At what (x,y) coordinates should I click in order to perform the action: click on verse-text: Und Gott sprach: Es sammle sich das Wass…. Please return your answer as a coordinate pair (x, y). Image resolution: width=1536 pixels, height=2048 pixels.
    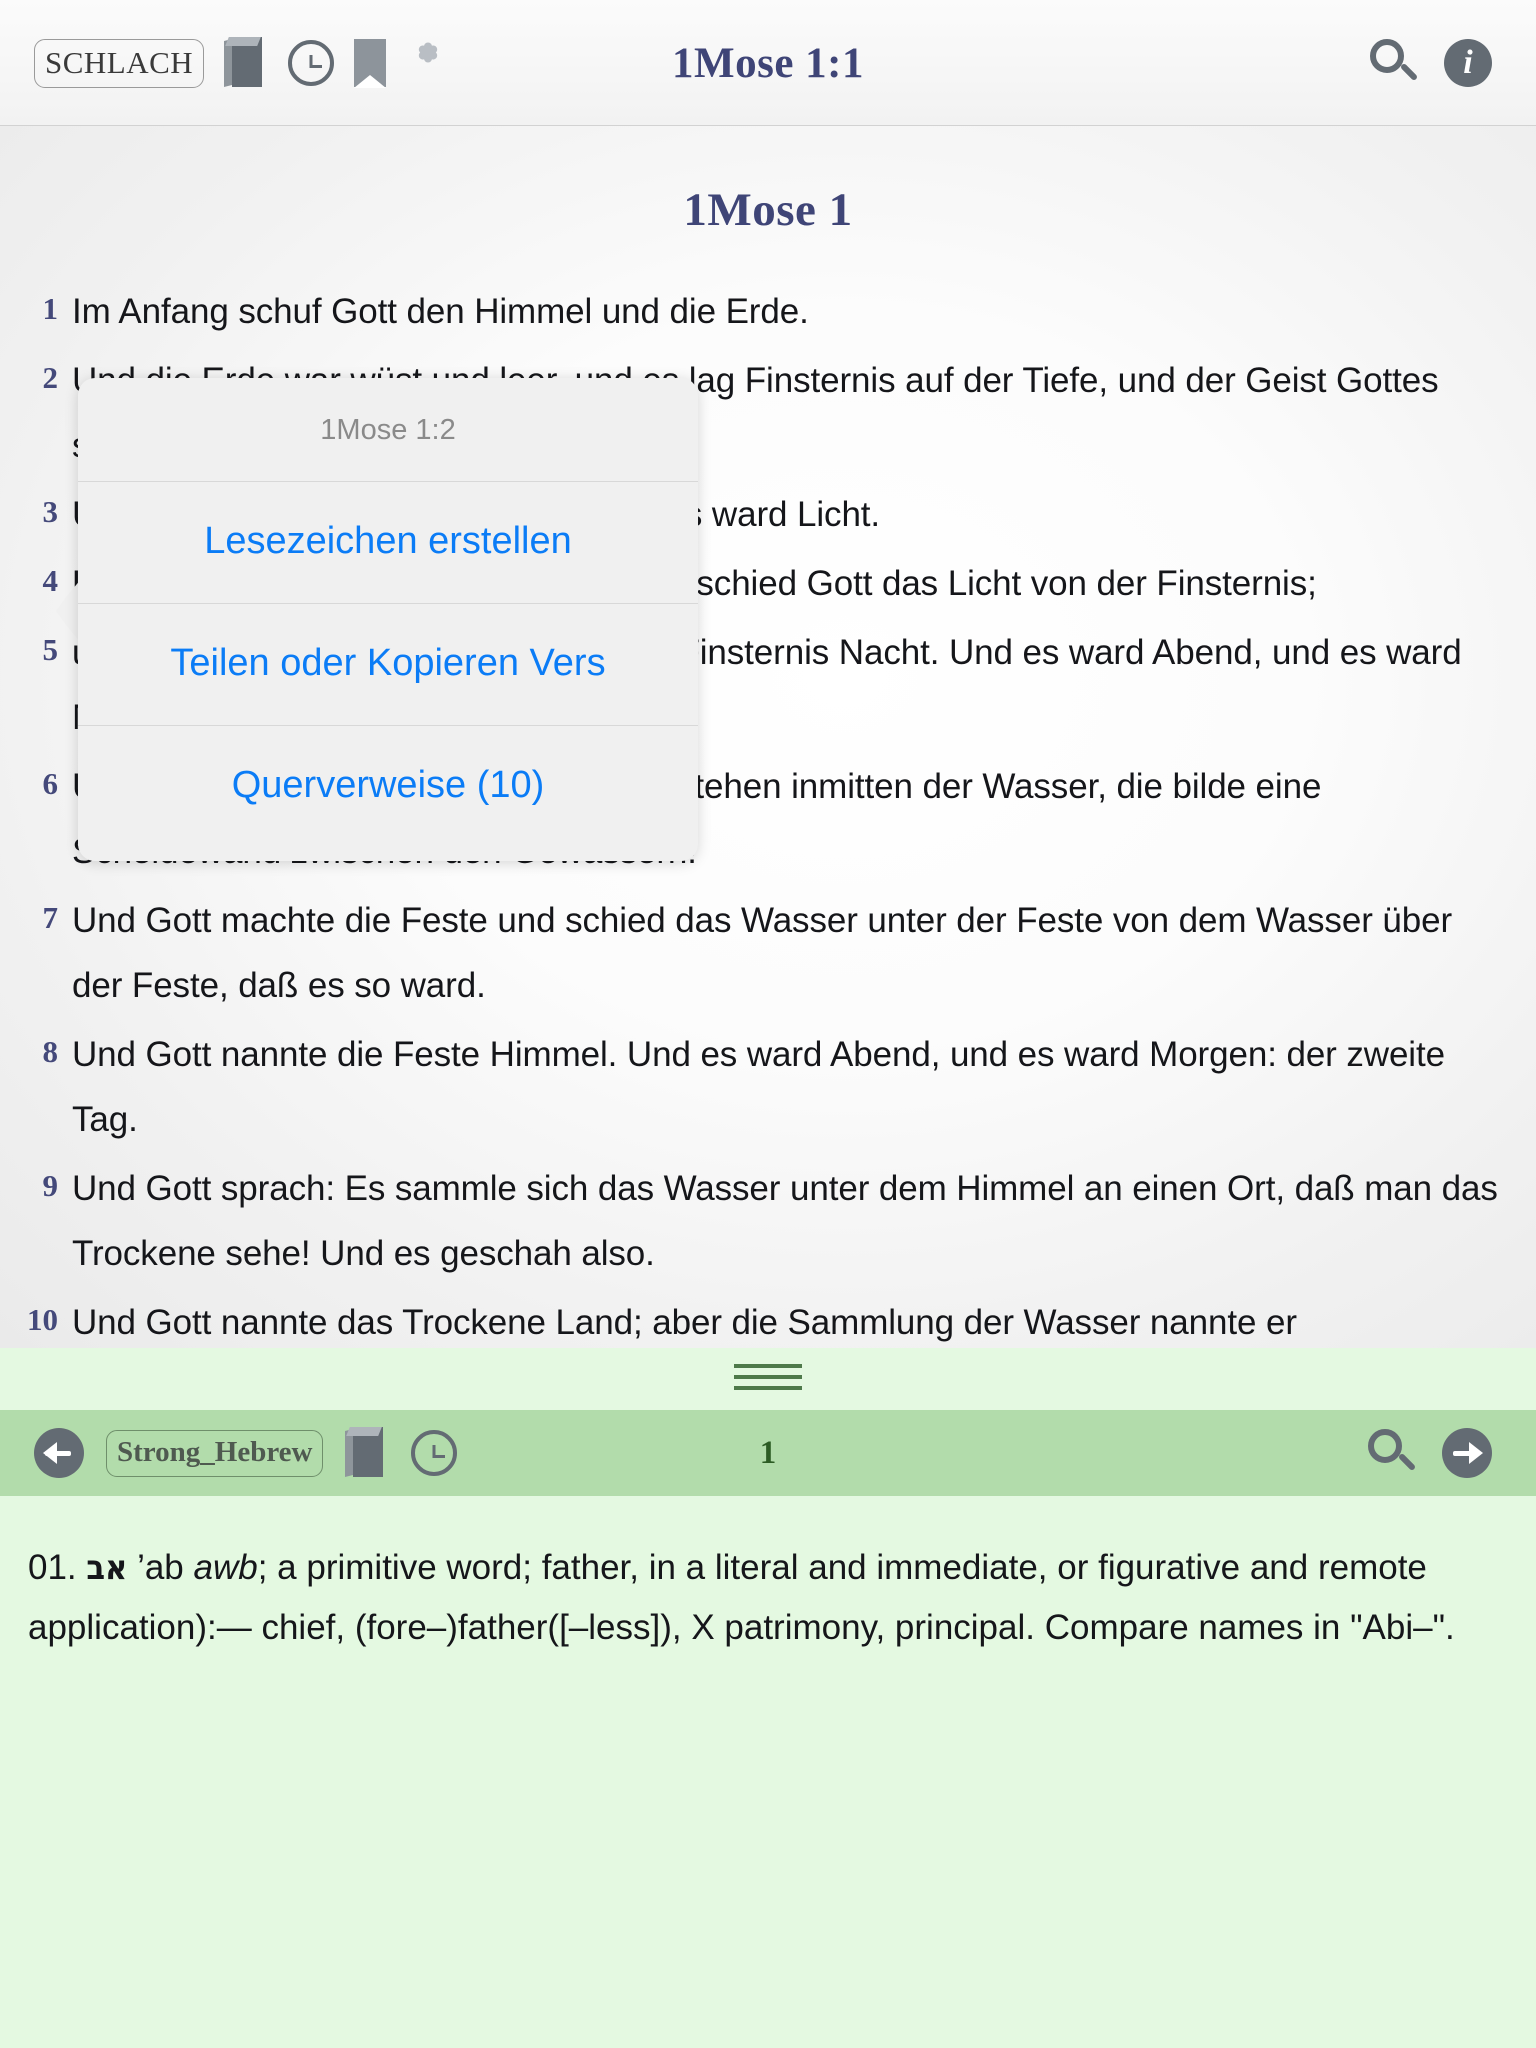
    Looking at the image, I should click on (791, 1221).